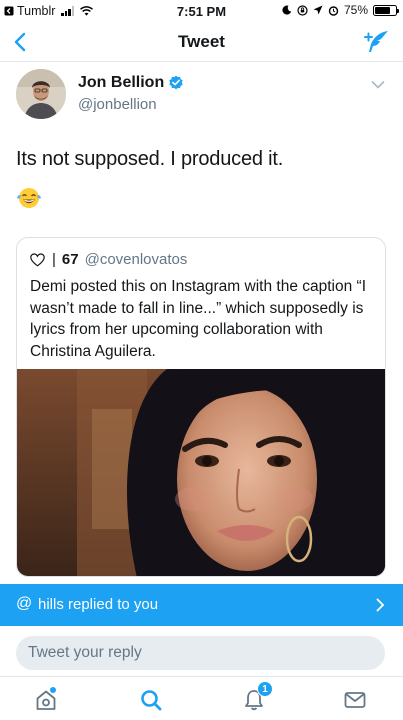 This screenshot has height=720, width=403. What do you see at coordinates (29, 198) in the screenshot?
I see `tears-of-joy-emoji-icon` at bounding box center [29, 198].